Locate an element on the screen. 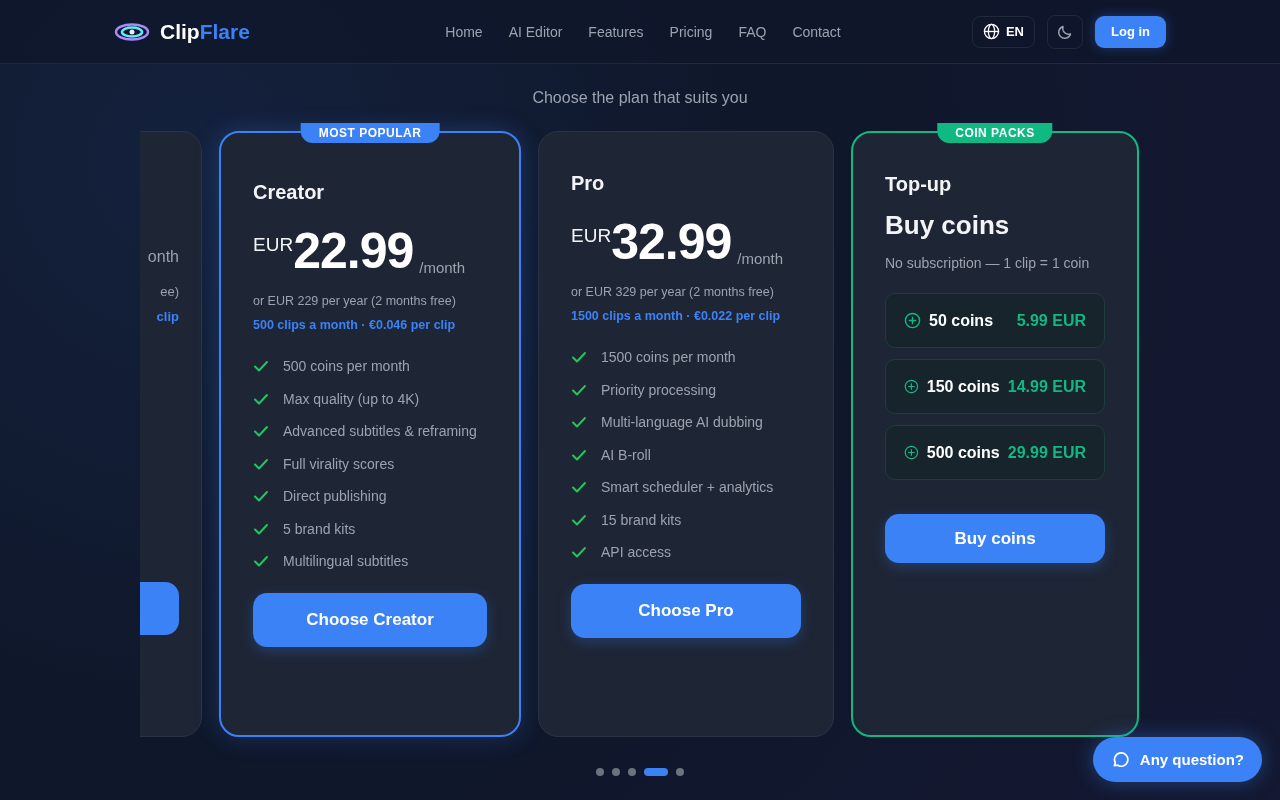  popular-badge: MOST POPULAR is located at coordinates (370, 133).